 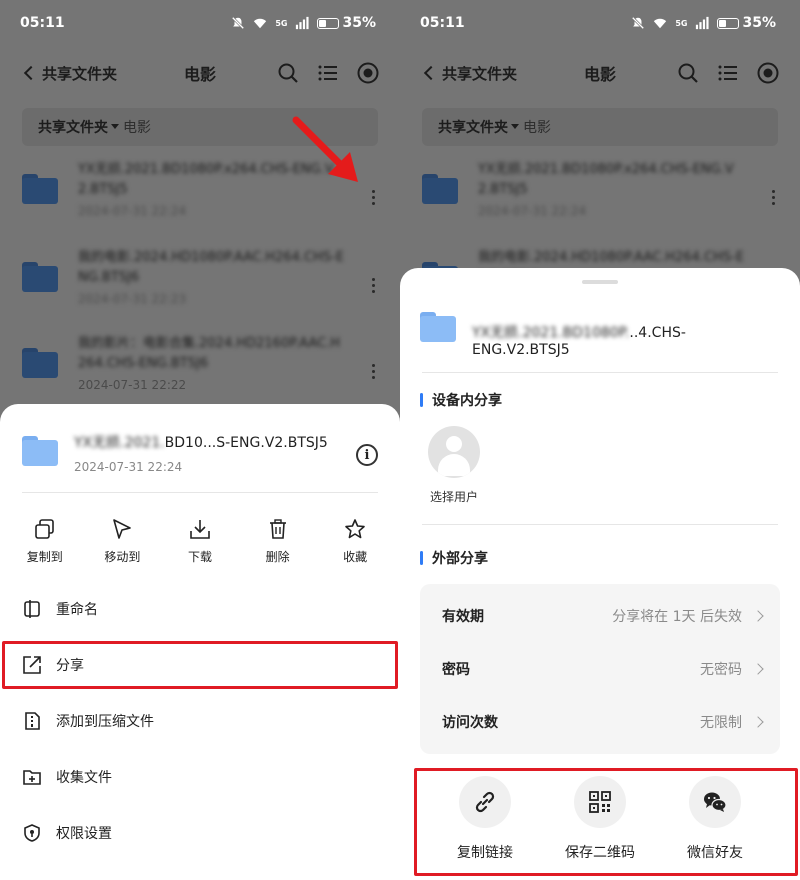 I want to click on back-chevron-icon, so click(x=431, y=73).